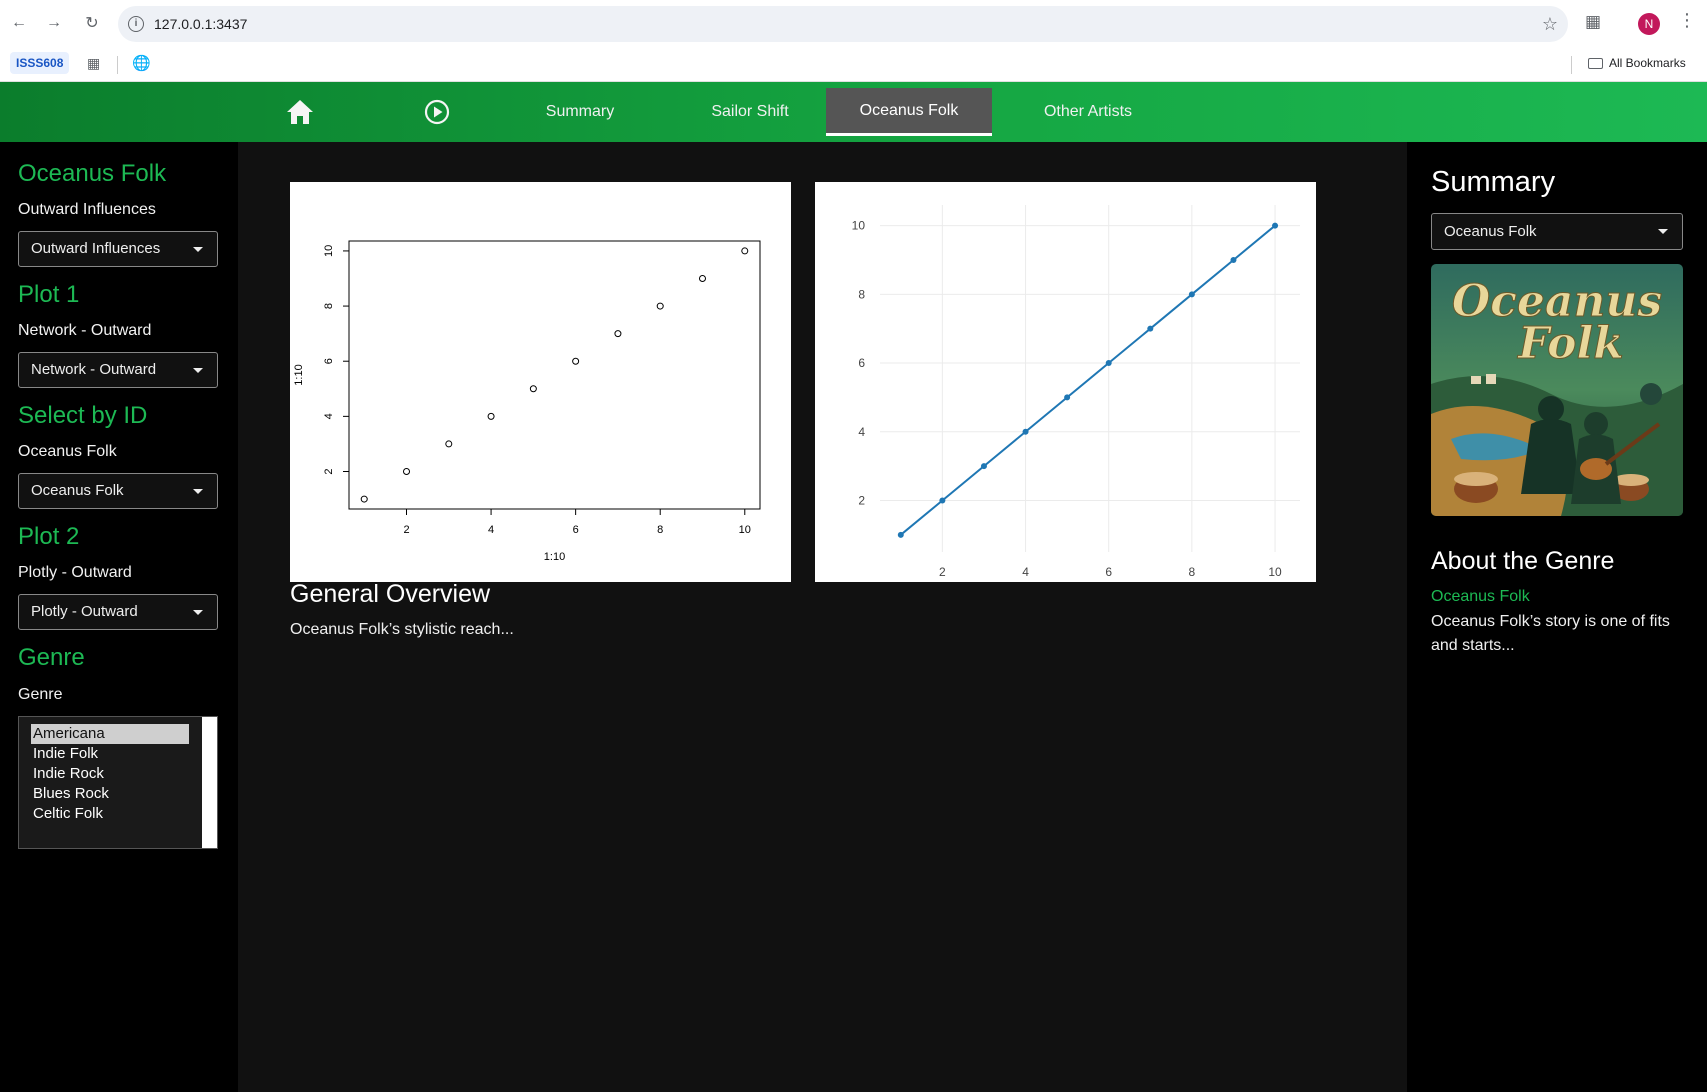  I want to click on plot2-select-value: Plotly - Outward, so click(84, 611).